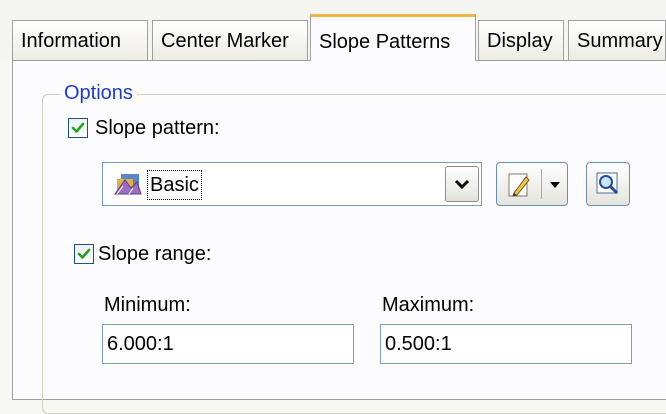 This screenshot has height=414, width=666. I want to click on slope-pattern-style-icon, so click(127, 184).